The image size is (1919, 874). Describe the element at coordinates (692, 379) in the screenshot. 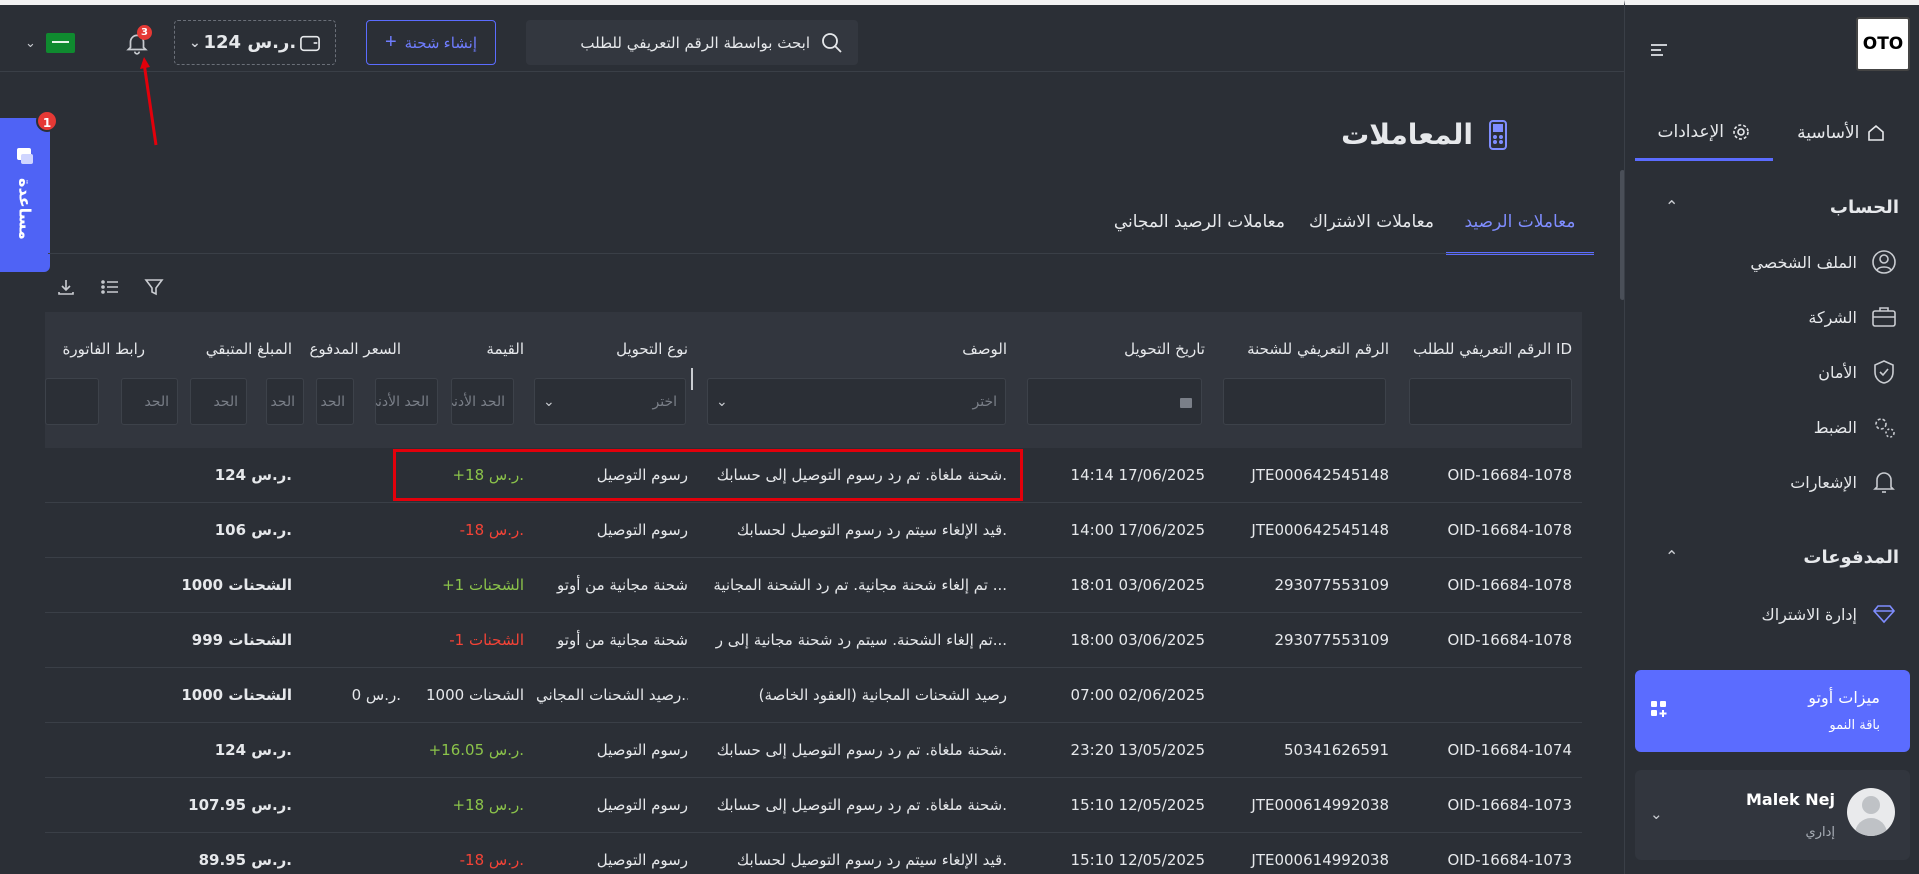

I see `text-cursor` at that location.